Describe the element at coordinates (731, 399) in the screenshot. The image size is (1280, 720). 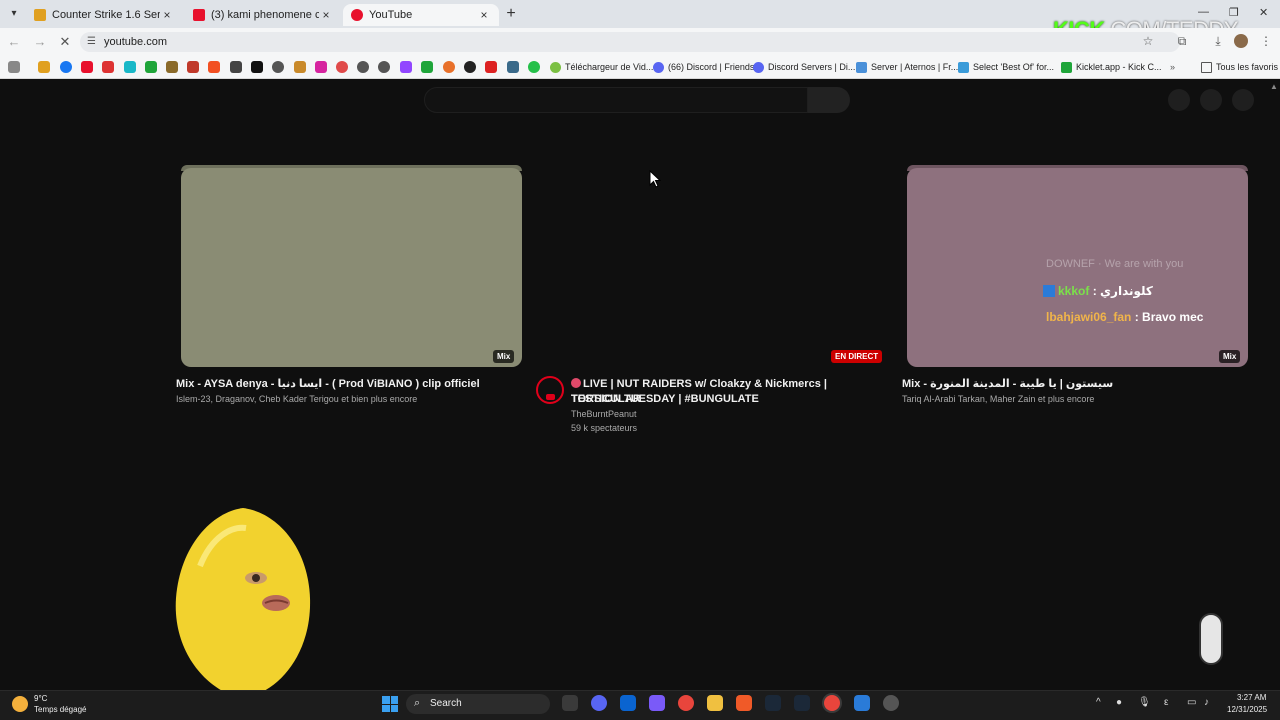
I see `video-title-line2: TORSION TUESDAY | #BUNGULATE` at that location.